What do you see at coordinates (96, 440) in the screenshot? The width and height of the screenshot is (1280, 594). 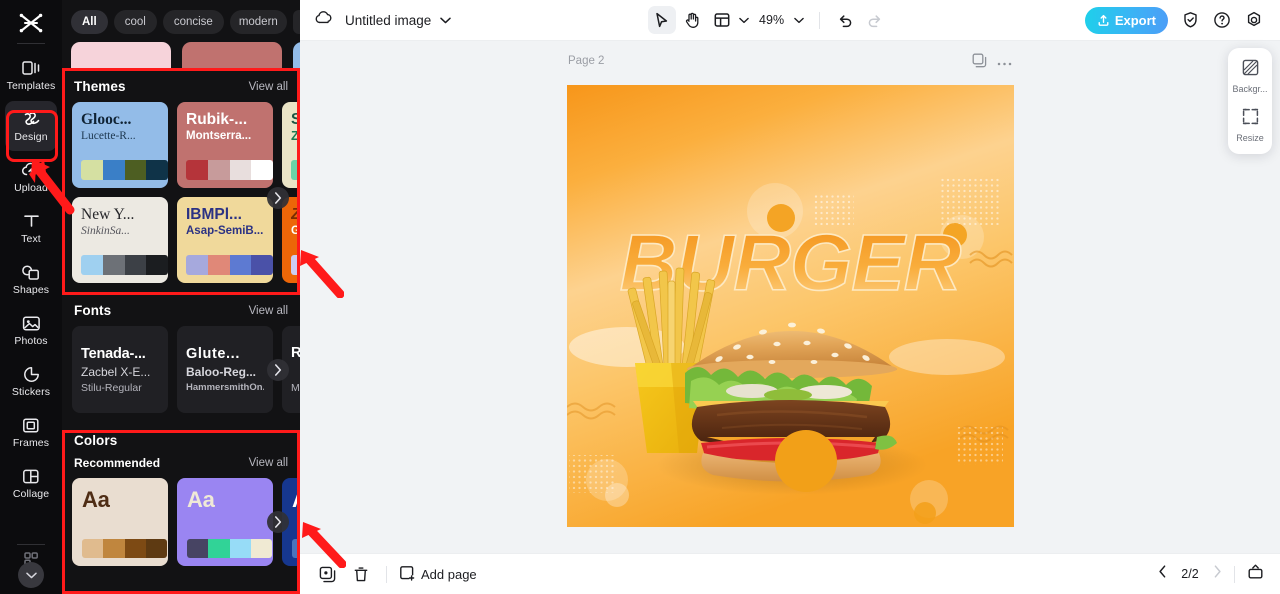 I see `colors-title: Colors` at bounding box center [96, 440].